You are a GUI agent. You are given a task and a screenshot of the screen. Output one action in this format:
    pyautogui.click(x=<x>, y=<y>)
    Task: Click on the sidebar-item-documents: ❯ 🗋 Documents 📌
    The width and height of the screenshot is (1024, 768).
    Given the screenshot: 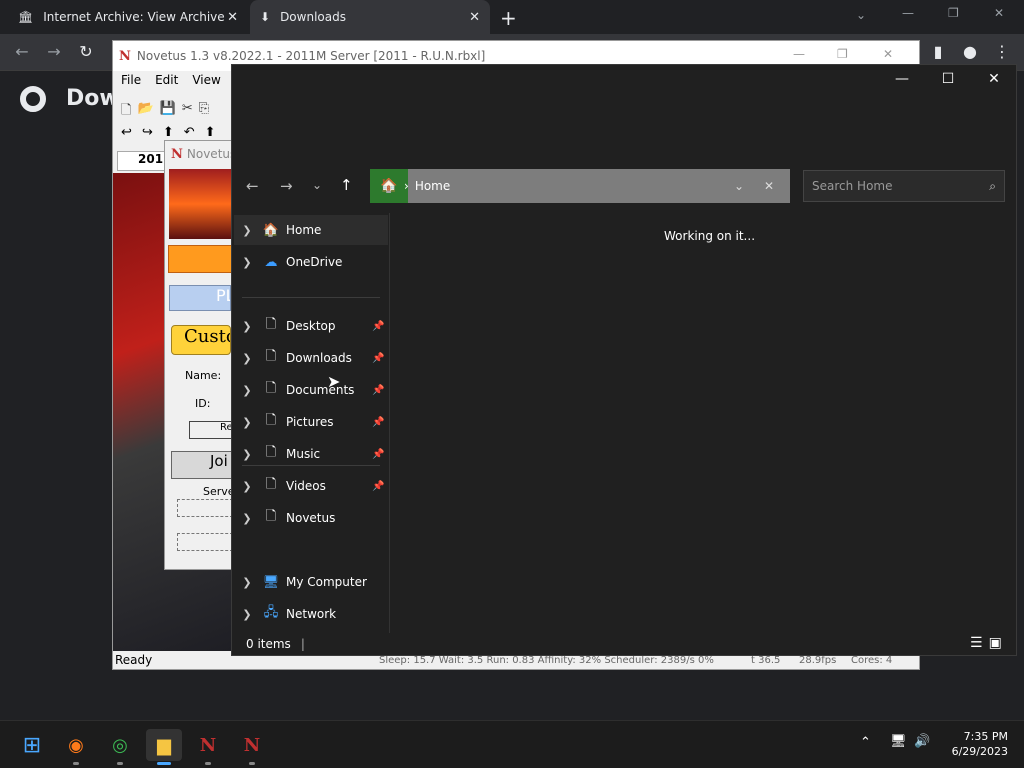 What is the action you would take?
    pyautogui.click(x=311, y=390)
    